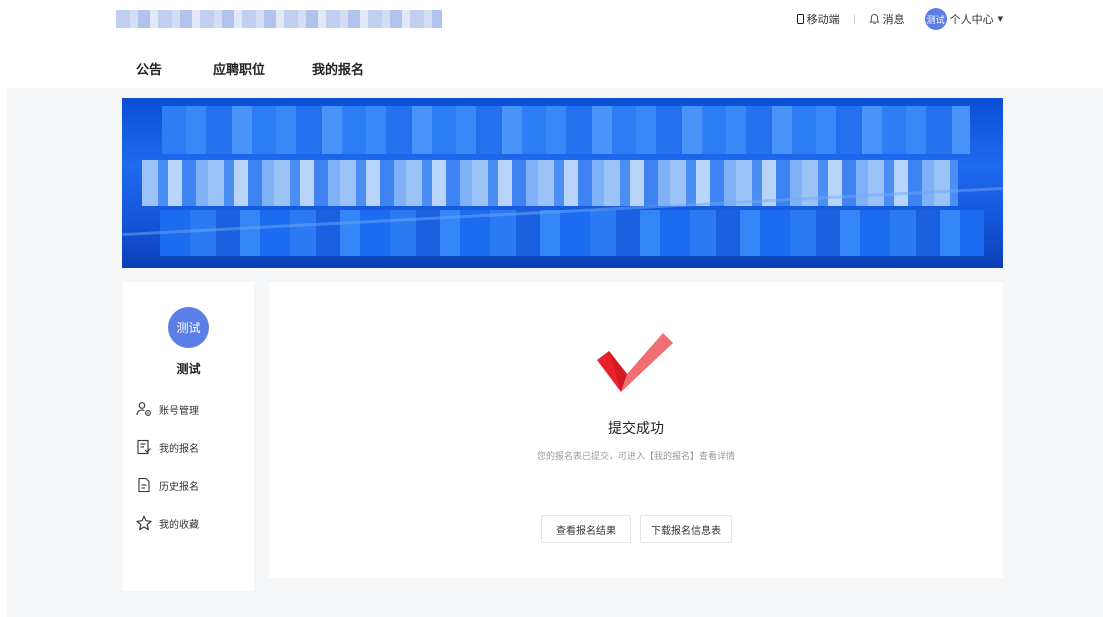  Describe the element at coordinates (179, 487) in the screenshot. I see `sidebar-item-label: 历史报名` at that location.